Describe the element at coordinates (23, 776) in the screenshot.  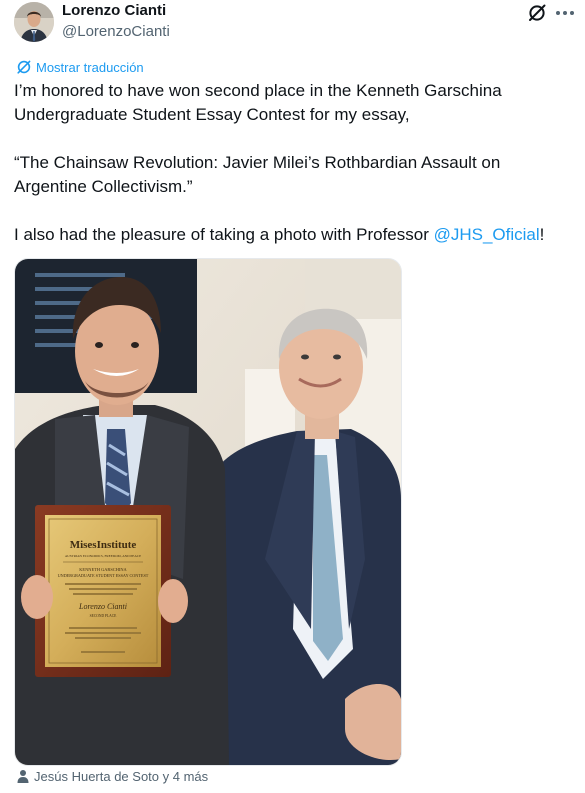
I see `person-icon` at that location.